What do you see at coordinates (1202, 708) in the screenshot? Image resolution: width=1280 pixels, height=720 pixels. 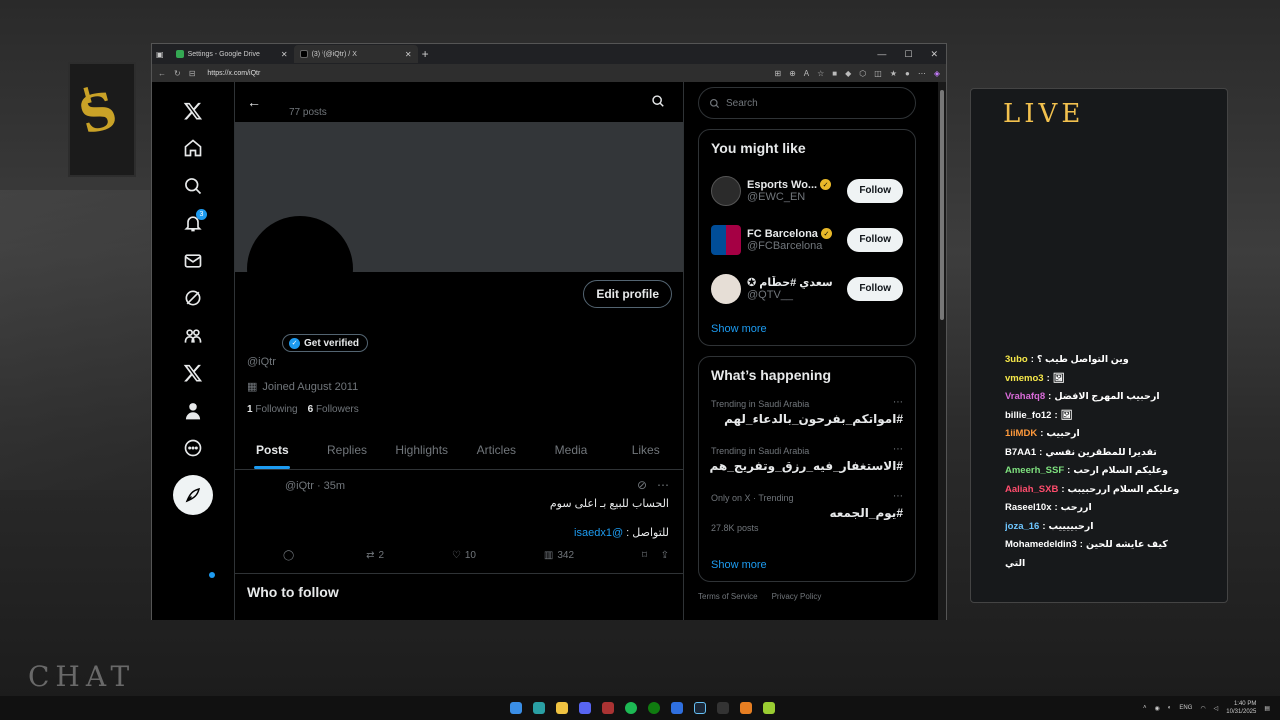 I see `wifi-icon: ◠` at bounding box center [1202, 708].